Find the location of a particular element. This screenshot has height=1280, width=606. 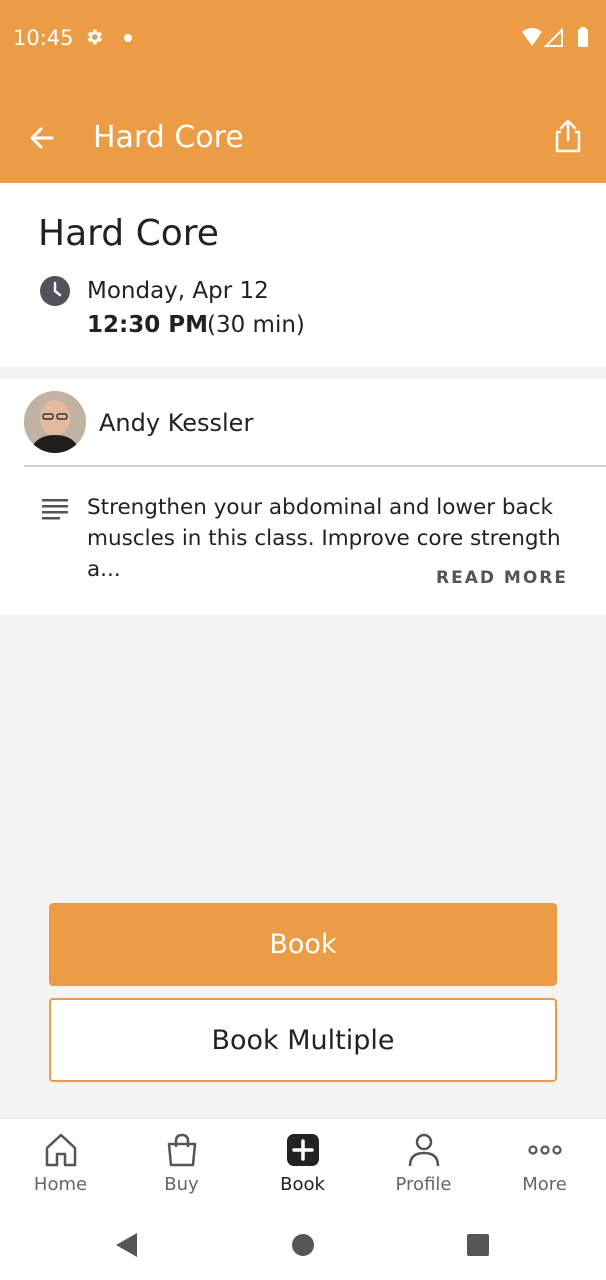

status-bar: 10:45 is located at coordinates (303, 38).